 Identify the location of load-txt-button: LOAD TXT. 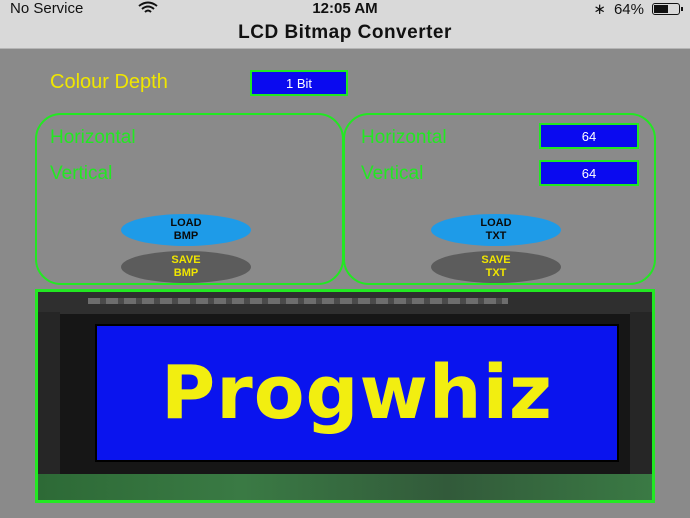
(496, 230).